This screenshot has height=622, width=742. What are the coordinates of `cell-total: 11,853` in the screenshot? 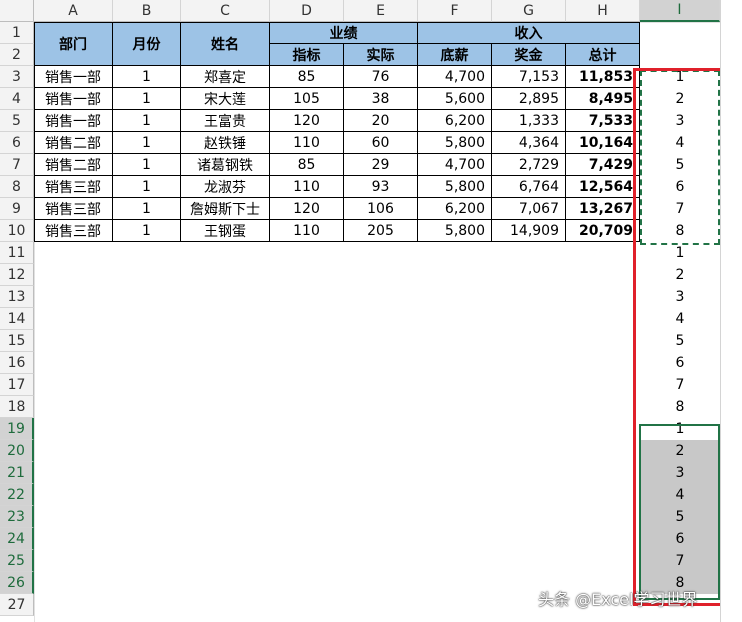 It's located at (603, 77).